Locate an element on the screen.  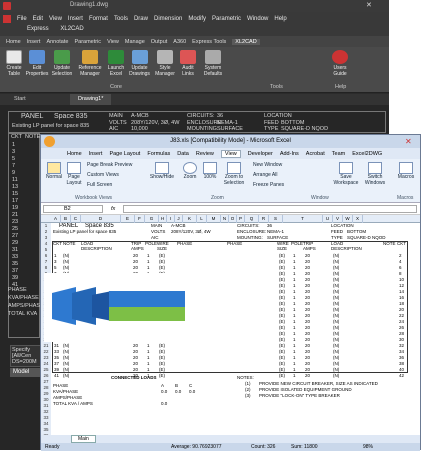
tab-page-layout: Page Layout is located at coordinates (124, 154).